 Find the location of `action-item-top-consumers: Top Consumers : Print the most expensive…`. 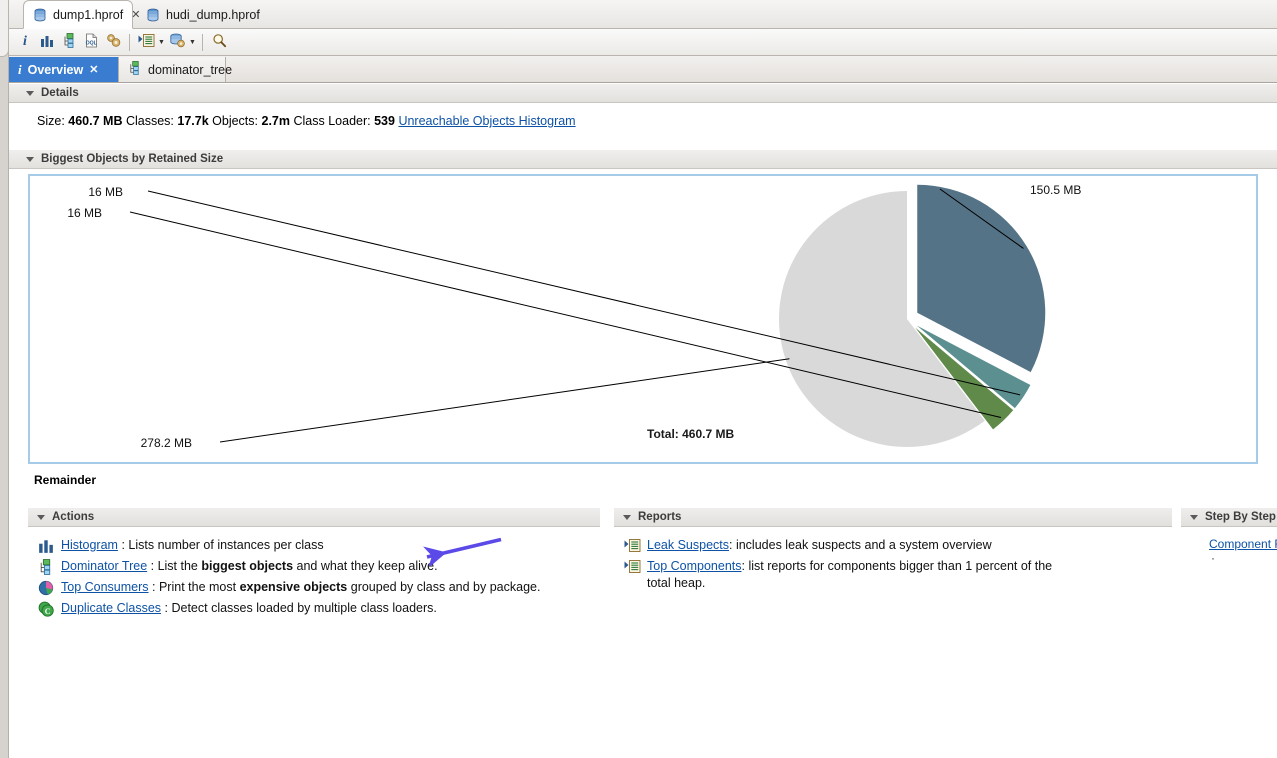

action-item-top-consumers: Top Consumers : Print the most expensive… is located at coordinates (314, 587).